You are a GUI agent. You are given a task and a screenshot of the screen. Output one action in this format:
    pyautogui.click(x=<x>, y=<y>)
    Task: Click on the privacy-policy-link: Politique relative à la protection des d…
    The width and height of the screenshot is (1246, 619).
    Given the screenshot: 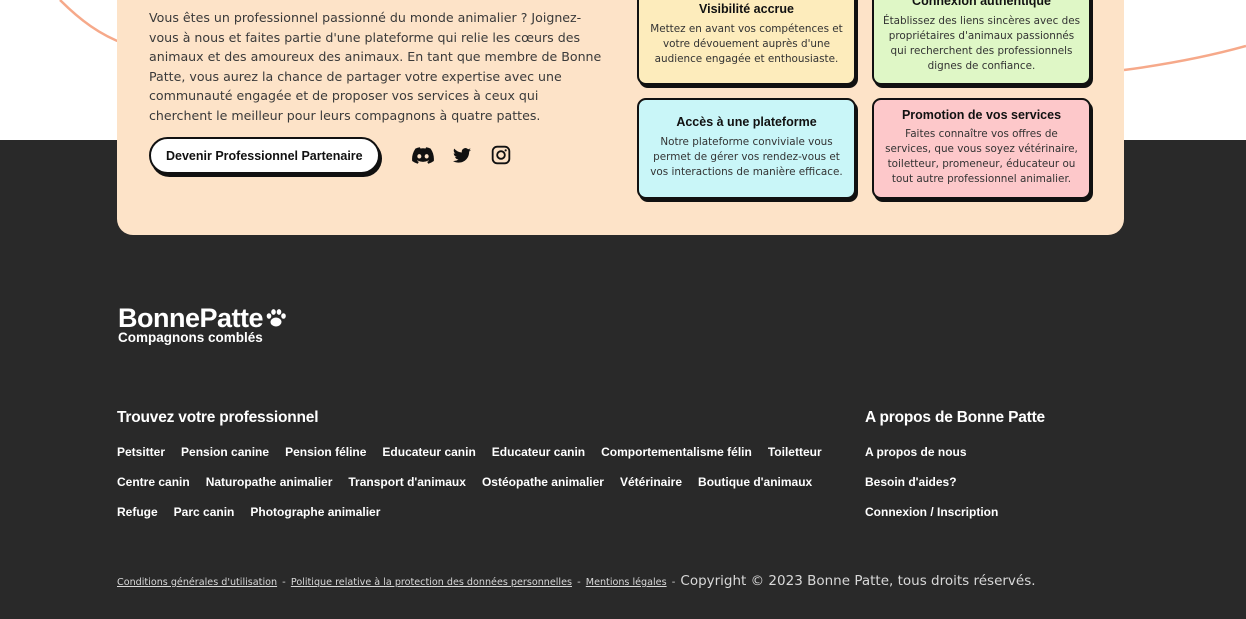 What is the action you would take?
    pyautogui.click(x=431, y=582)
    